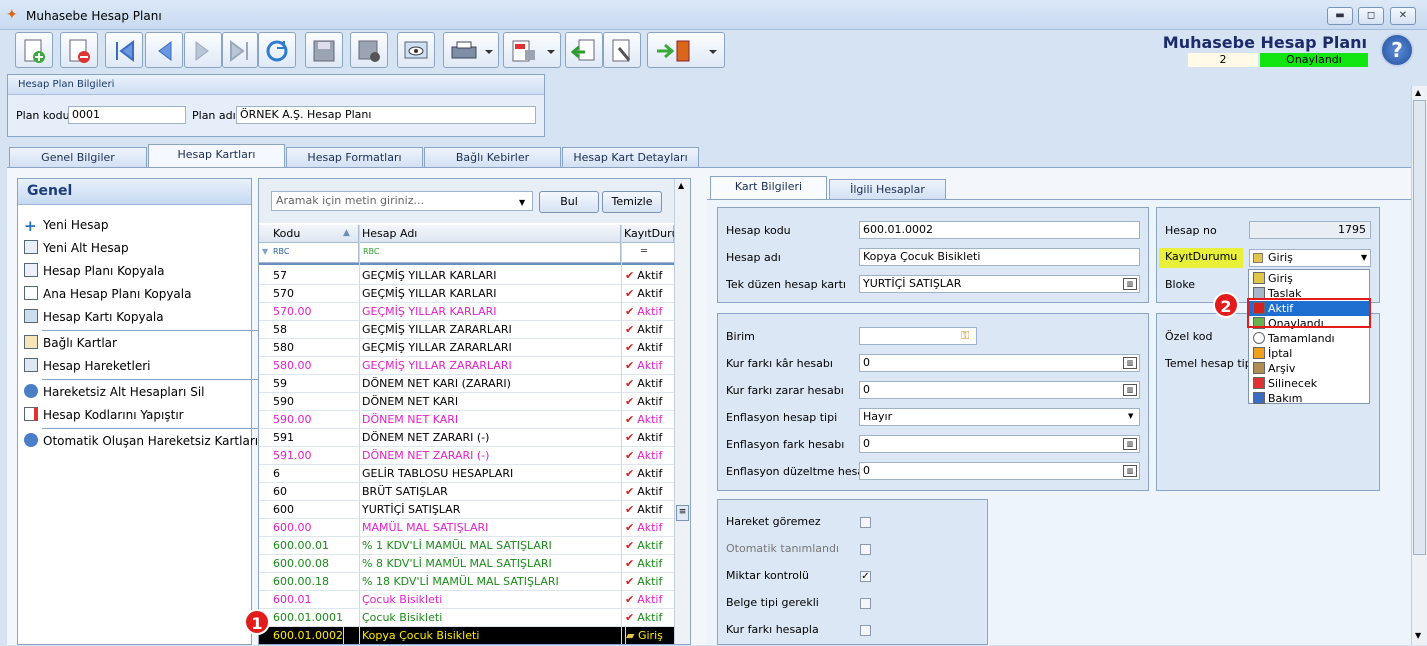 This screenshot has width=1427, height=646. Describe the element at coordinates (87, 366) in the screenshot. I see `action-account-movements: Hesap Hareketleri` at that location.